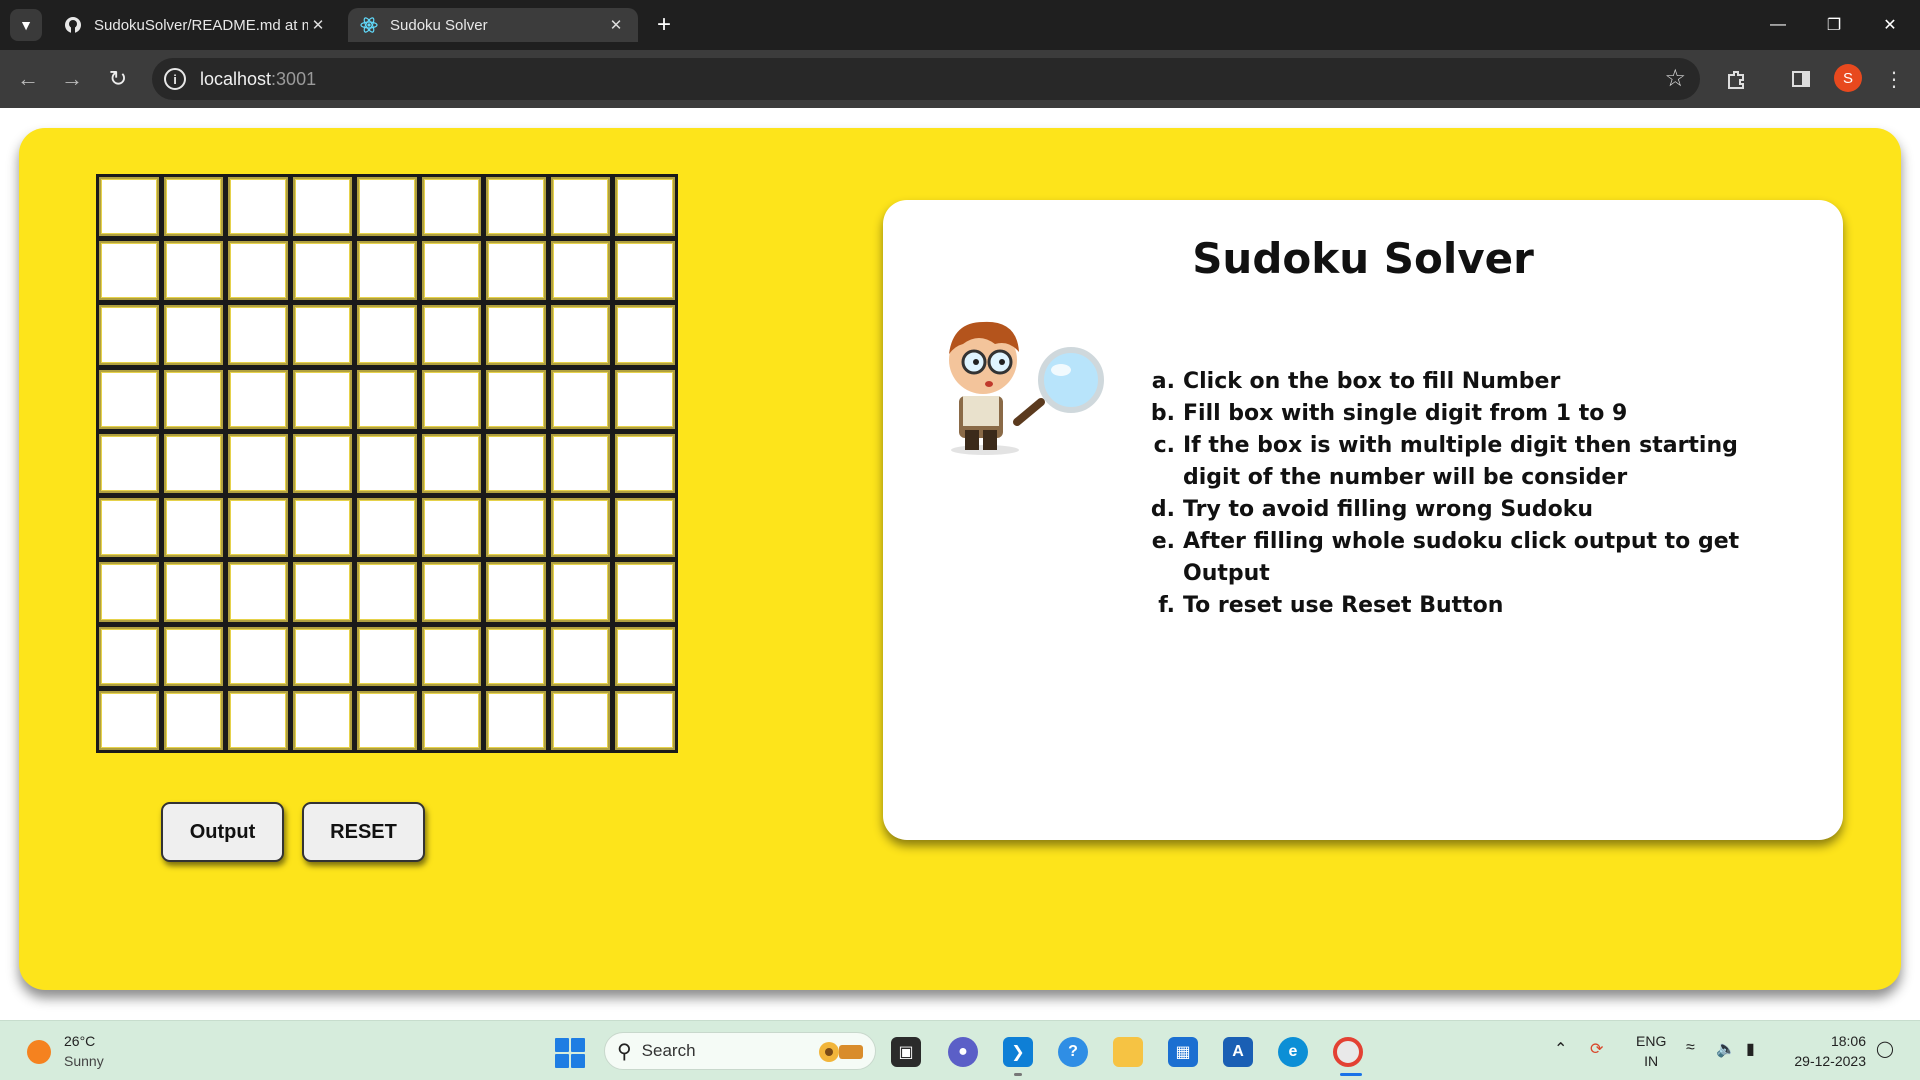 The width and height of the screenshot is (1920, 1080). I want to click on bookmark-star-icon: ☆, so click(1675, 78).